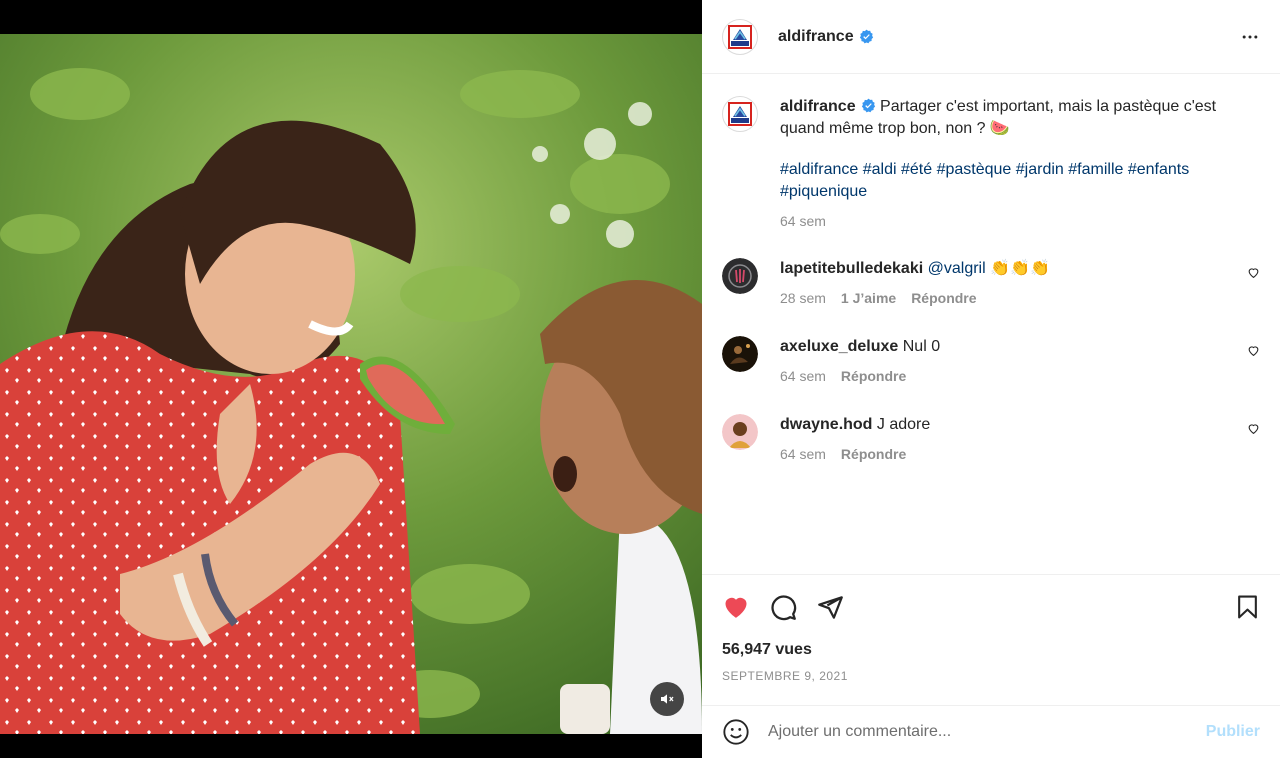 This screenshot has width=1280, height=758. What do you see at coordinates (818, 106) in the screenshot?
I see `caption-username: aldifrance` at bounding box center [818, 106].